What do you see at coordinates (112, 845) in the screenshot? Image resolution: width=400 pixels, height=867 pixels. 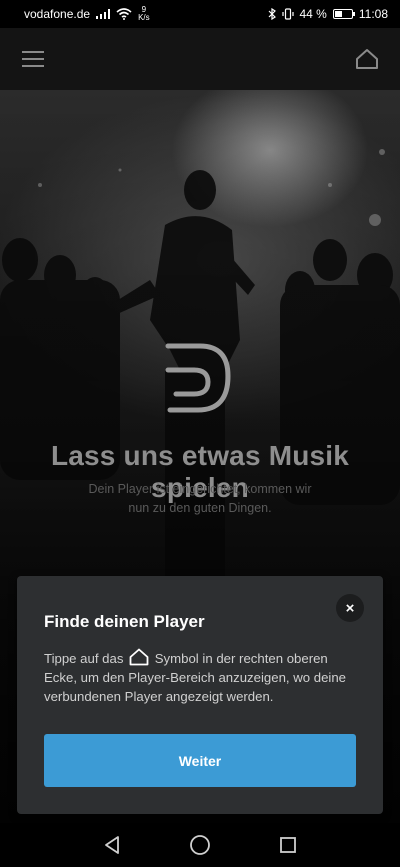 I see `back-icon` at bounding box center [112, 845].